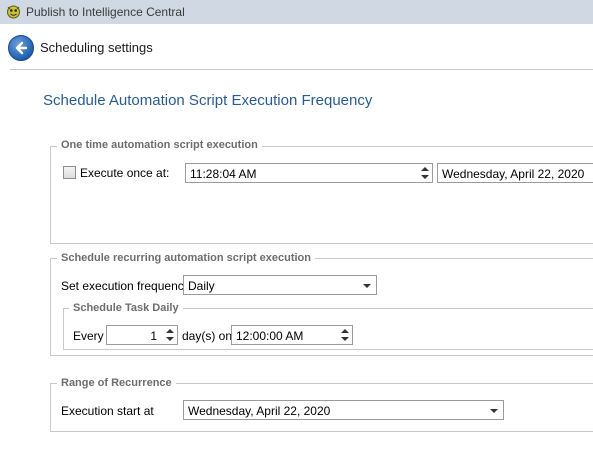 The width and height of the screenshot is (593, 467). I want to click on execute-once-label: Execute once at:, so click(125, 173).